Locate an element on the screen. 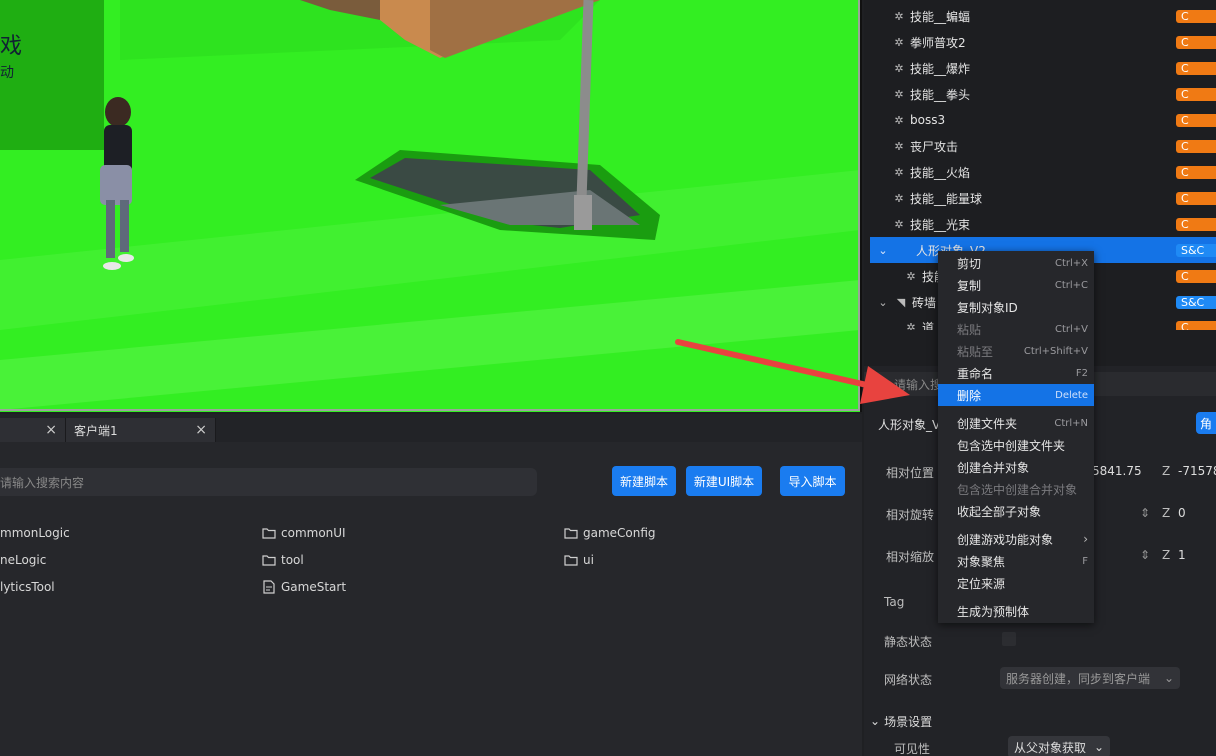  folder-item: tool is located at coordinates (283, 560).